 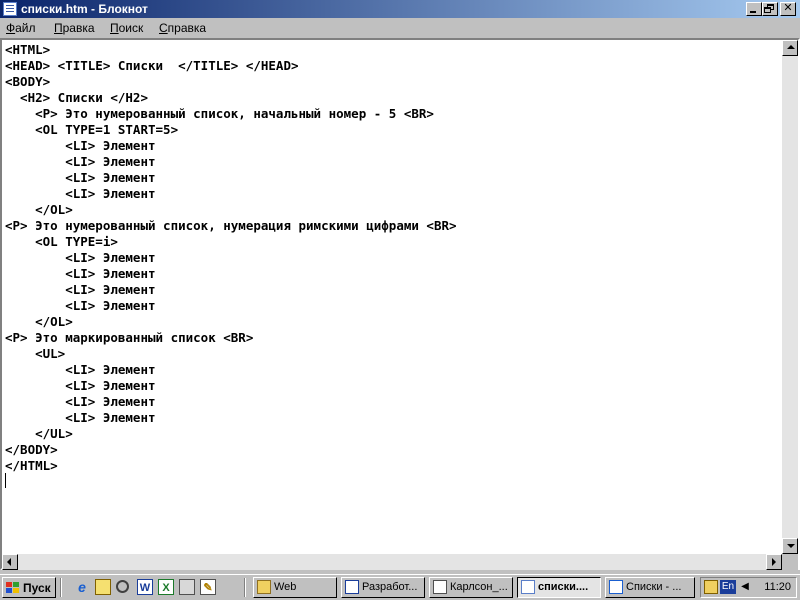 What do you see at coordinates (285, 587) in the screenshot?
I see `task-label: Web` at bounding box center [285, 587].